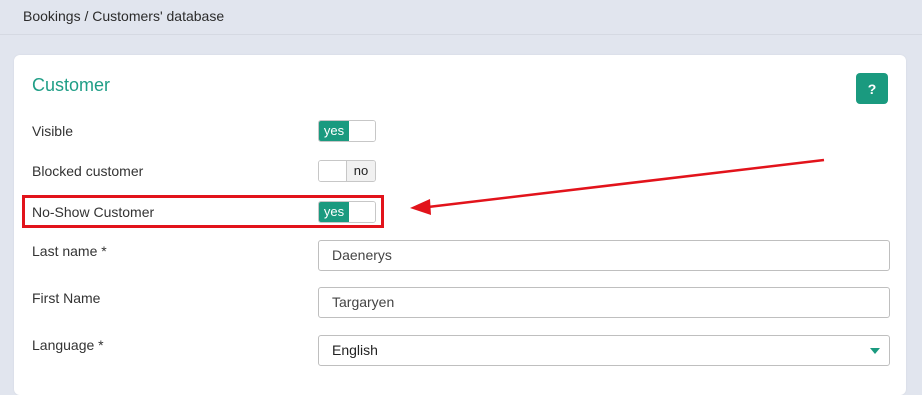 The image size is (922, 395). I want to click on language-select-value: English, so click(355, 350).